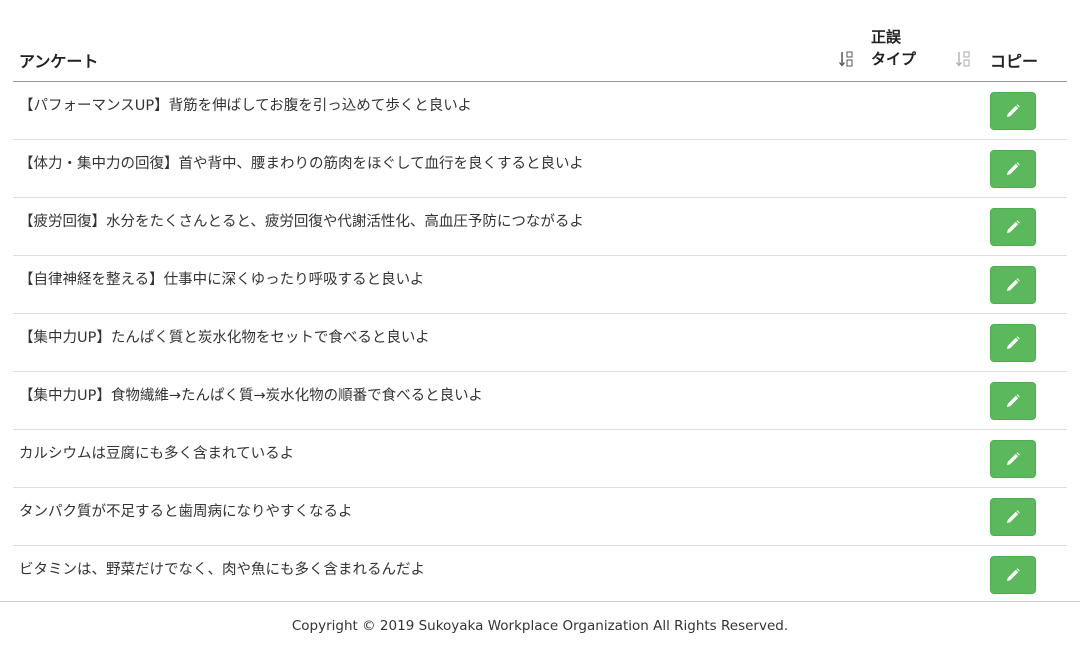 The image size is (1080, 664). What do you see at coordinates (540, 285) in the screenshot?
I see `table-row: 【自律神経を整える】仕事中に深くゆったり呼吸すると良いよ` at bounding box center [540, 285].